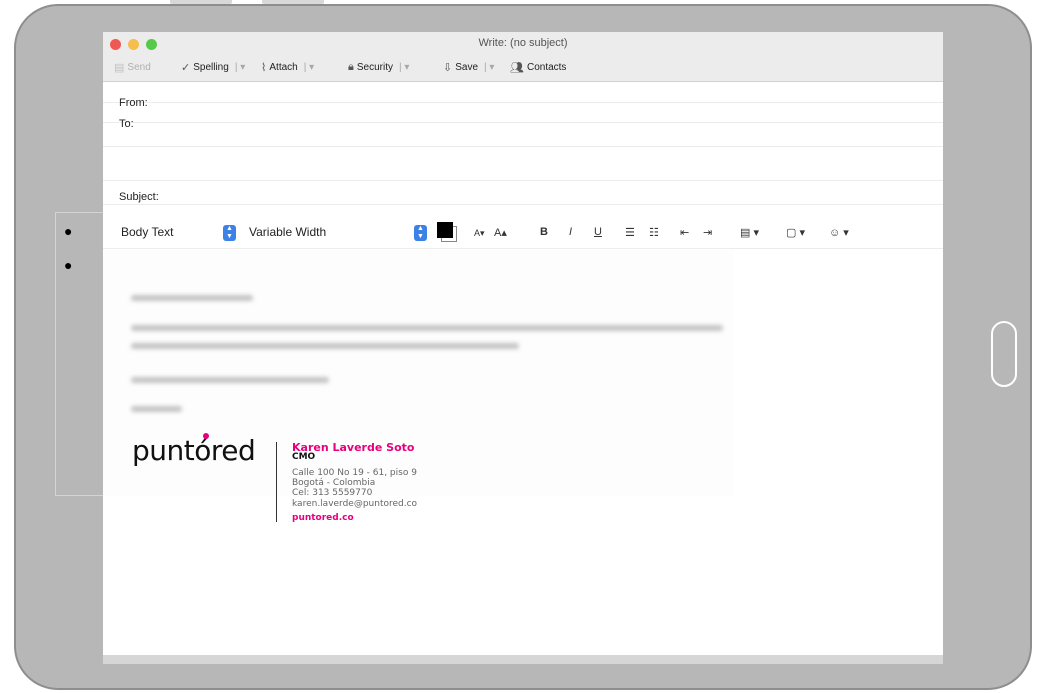 The height and width of the screenshot is (693, 1041). I want to click on signature-email: karen.laverde@puntored.co, so click(354, 504).